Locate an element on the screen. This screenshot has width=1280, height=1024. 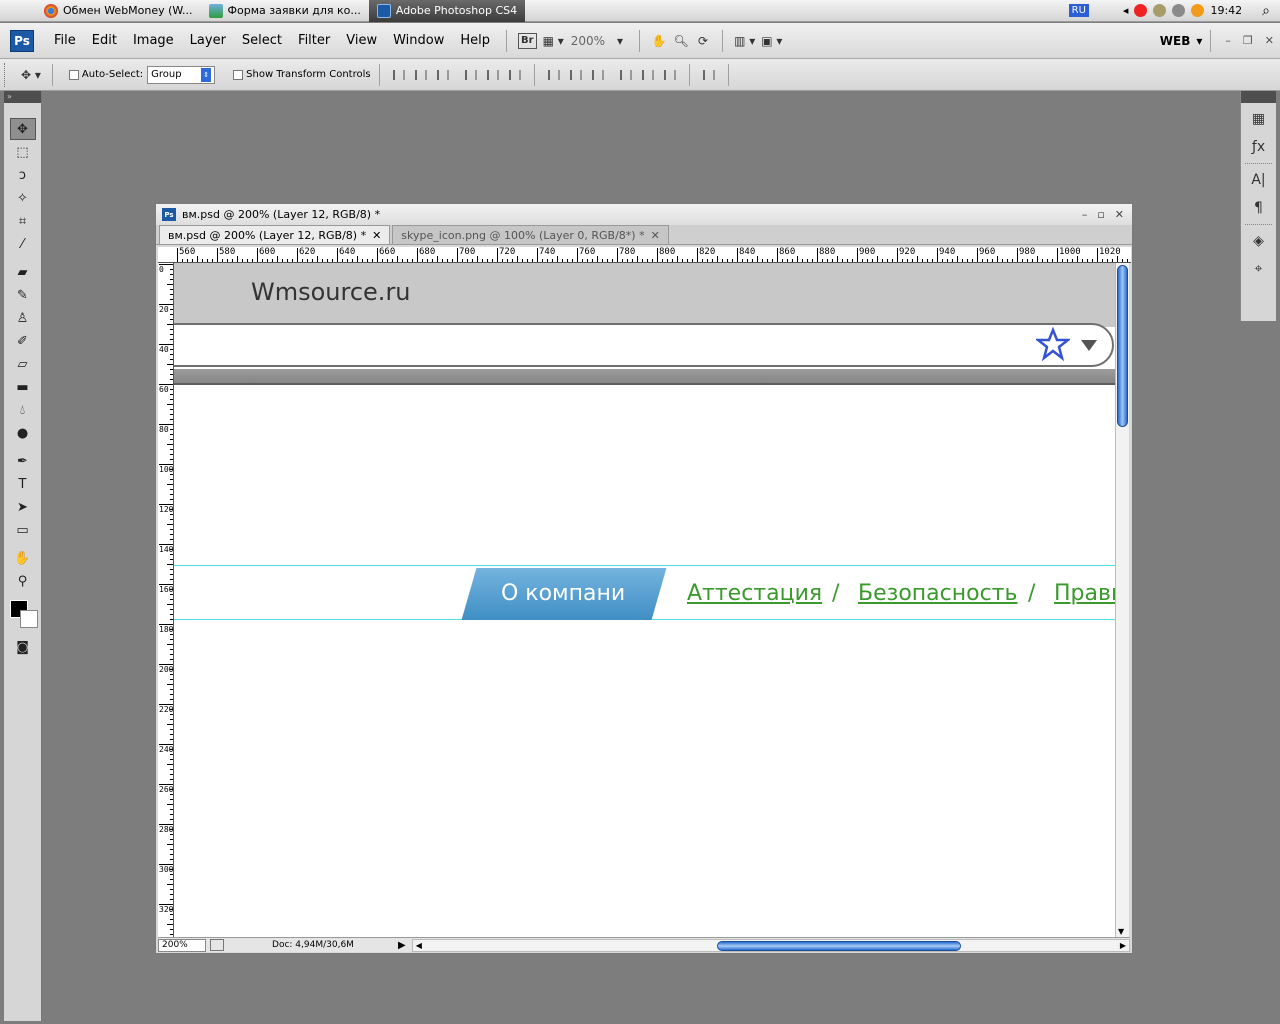
align-left-icon is located at coordinates (471, 75).